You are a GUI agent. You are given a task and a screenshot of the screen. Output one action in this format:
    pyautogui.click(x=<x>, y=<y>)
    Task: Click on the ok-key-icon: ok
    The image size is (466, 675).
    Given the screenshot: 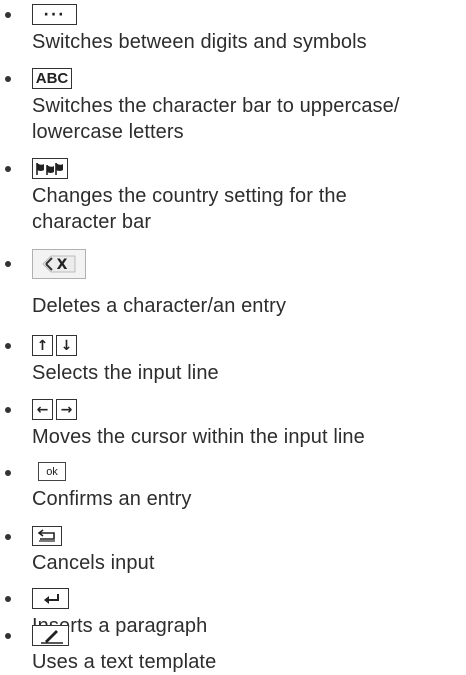 What is the action you would take?
    pyautogui.click(x=52, y=471)
    